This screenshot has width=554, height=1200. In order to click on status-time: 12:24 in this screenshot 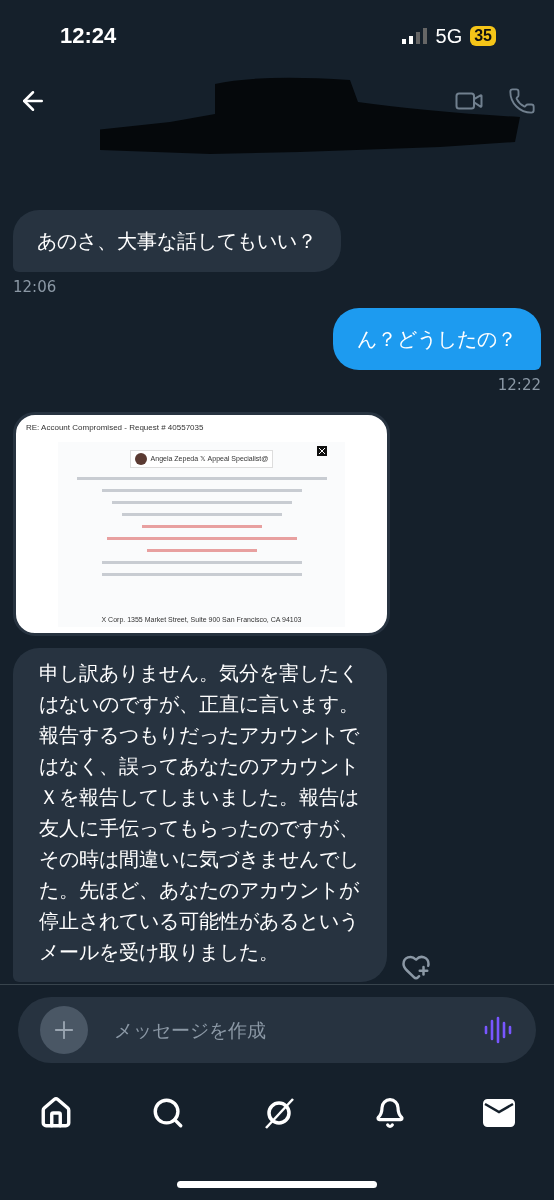, I will do `click(88, 36)`.